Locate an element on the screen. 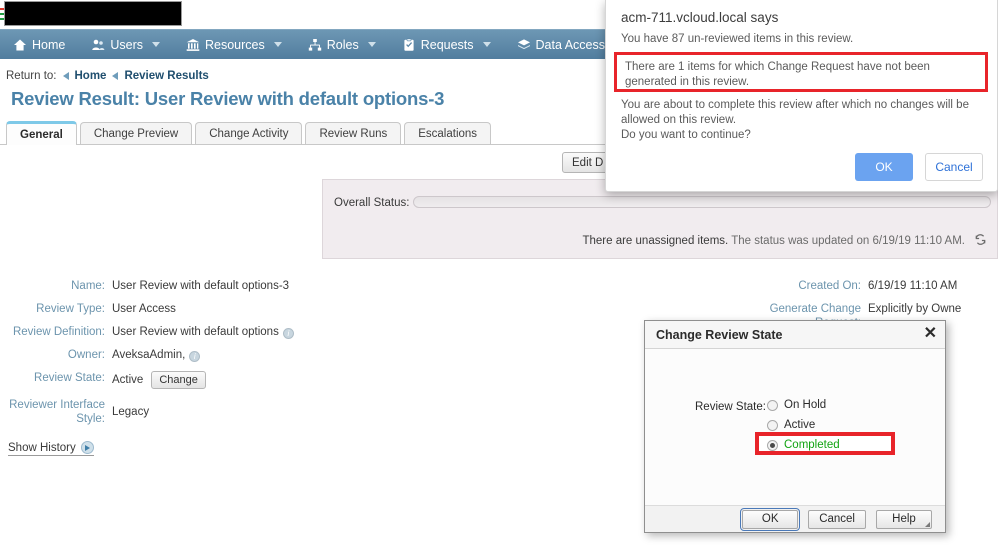 Image resolution: width=998 pixels, height=557 pixels. hierarchy-icon is located at coordinates (315, 45).